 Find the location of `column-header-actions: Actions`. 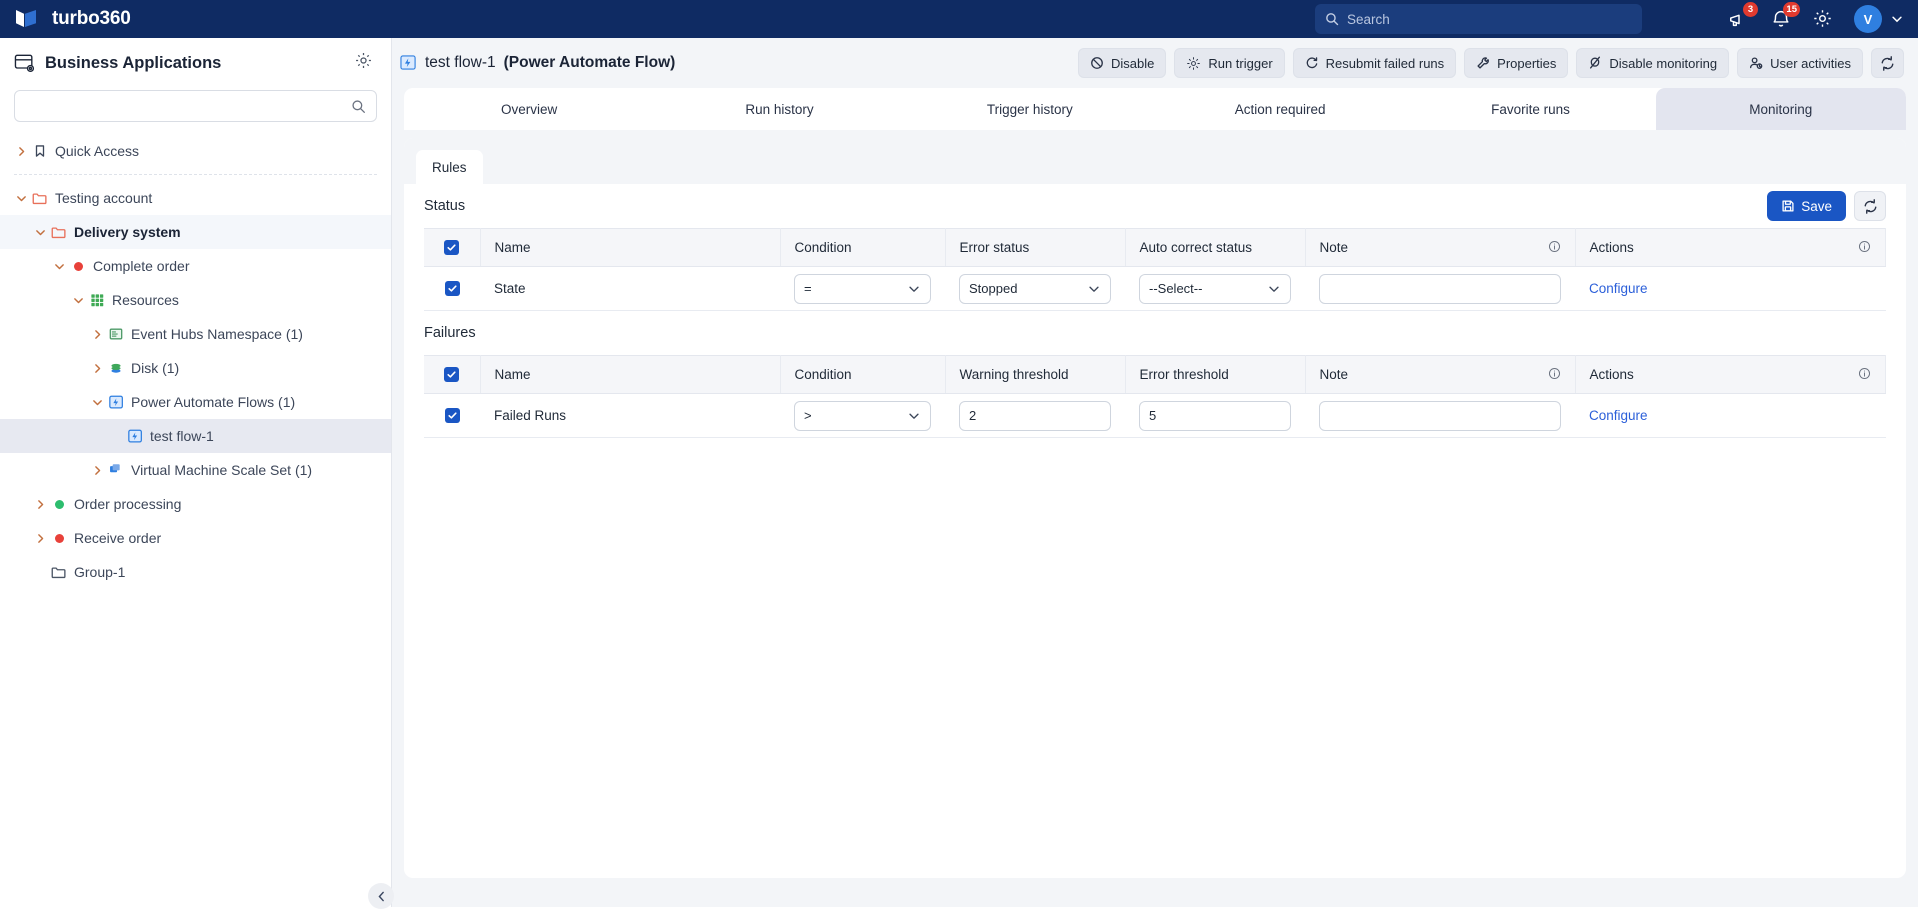

column-header-actions: Actions is located at coordinates (1730, 374).